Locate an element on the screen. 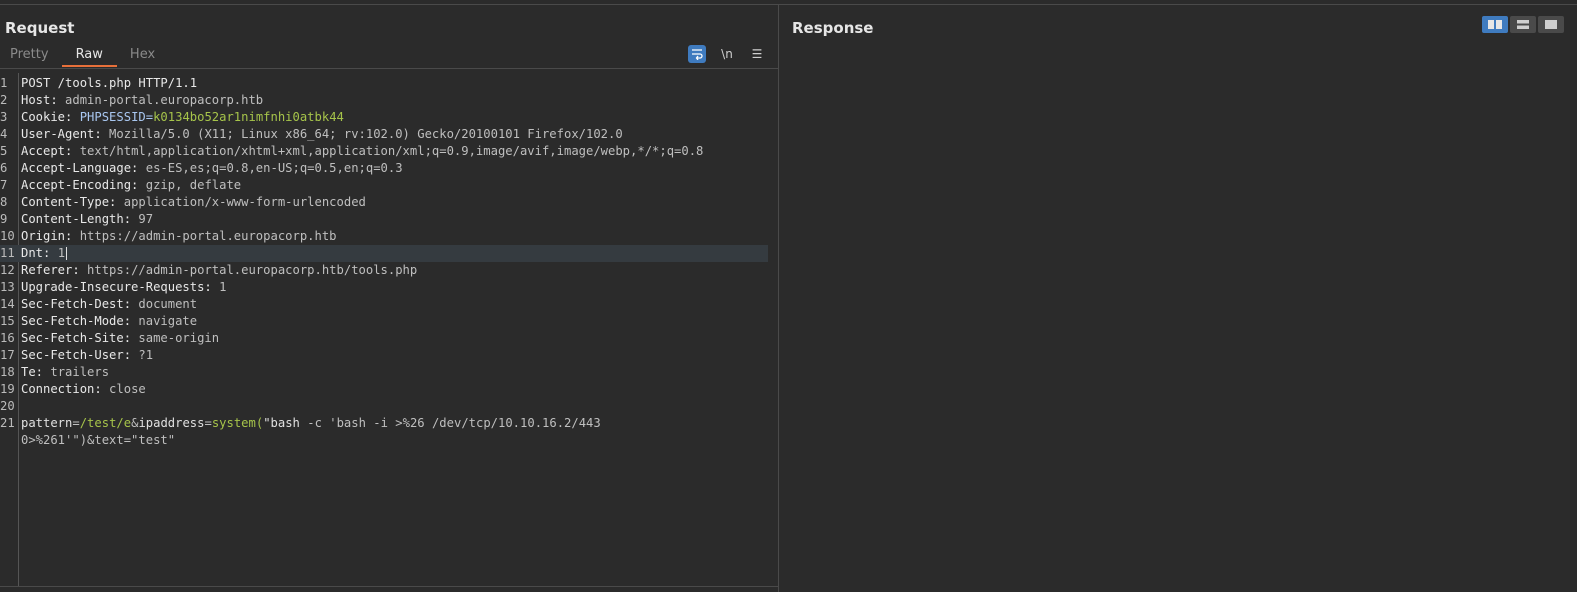 The height and width of the screenshot is (592, 1577). tab-divider is located at coordinates (389, 68).